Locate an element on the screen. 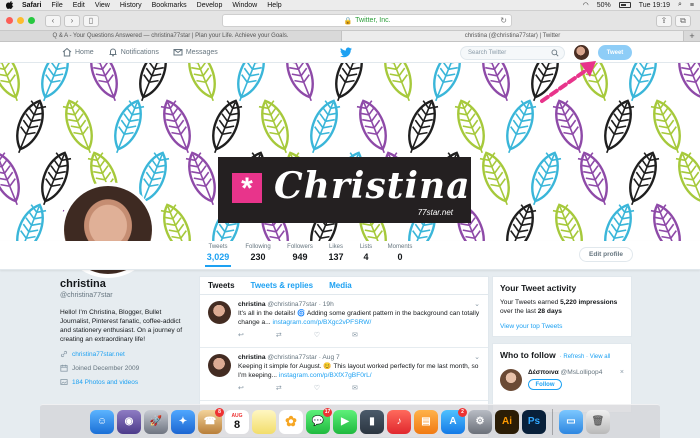 This screenshot has width=700, height=438. calendar-app-icon: AUG 8 is located at coordinates (237, 421).